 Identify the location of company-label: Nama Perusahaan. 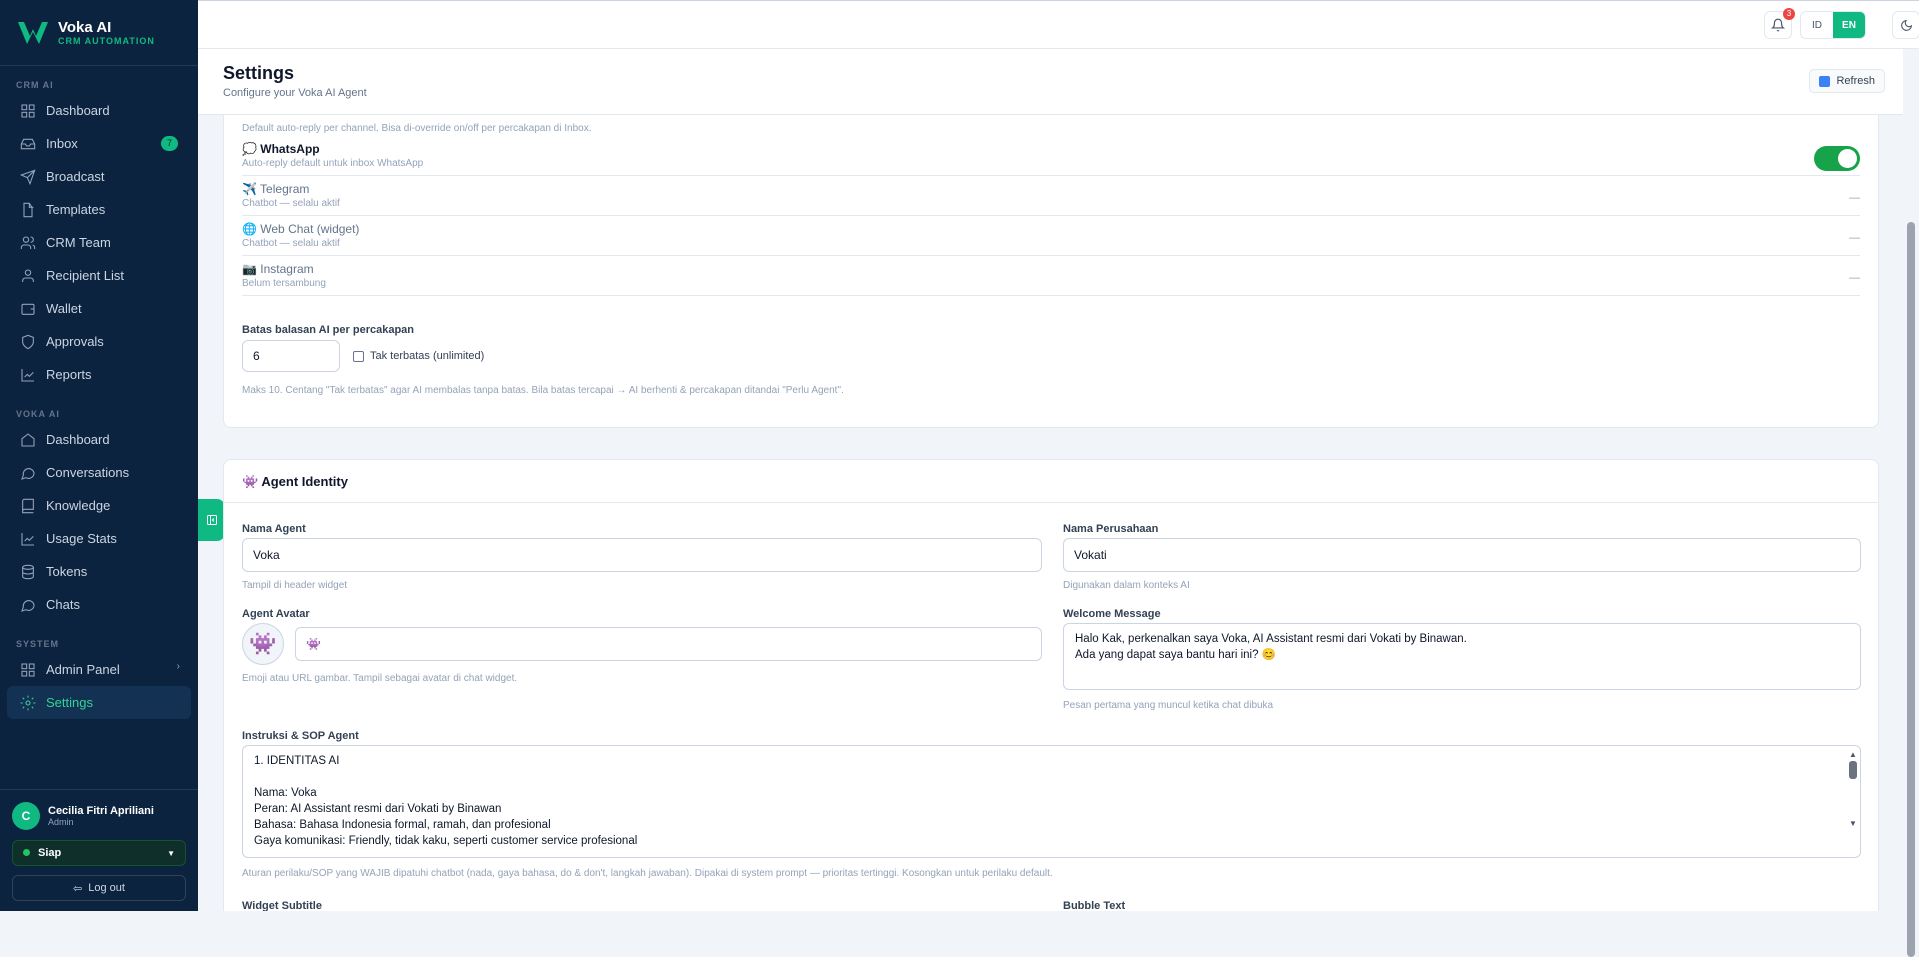
(1111, 529).